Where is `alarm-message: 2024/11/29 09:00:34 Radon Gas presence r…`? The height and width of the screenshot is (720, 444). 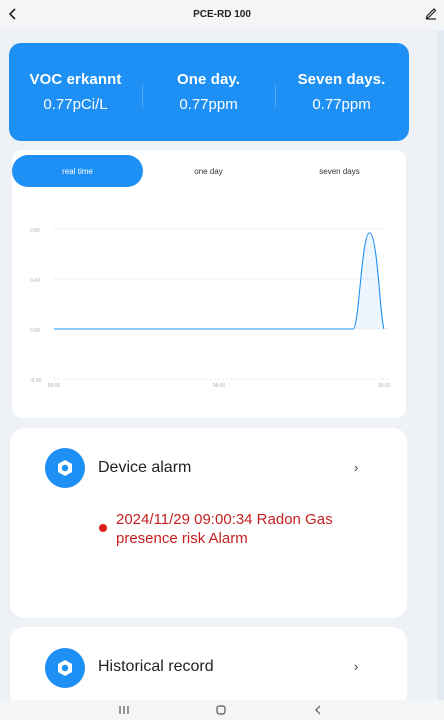 alarm-message: 2024/11/29 09:00:34 Radon Gas presence r… is located at coordinates (224, 529).